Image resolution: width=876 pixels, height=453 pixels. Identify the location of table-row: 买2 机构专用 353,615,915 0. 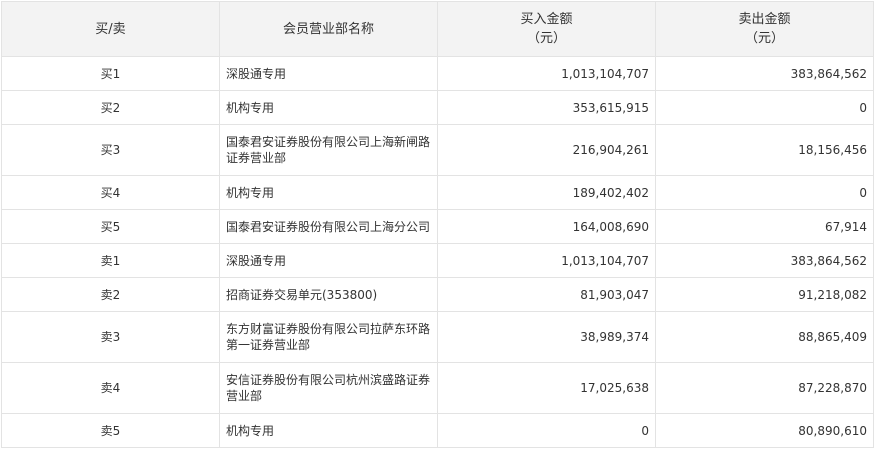
(437, 107).